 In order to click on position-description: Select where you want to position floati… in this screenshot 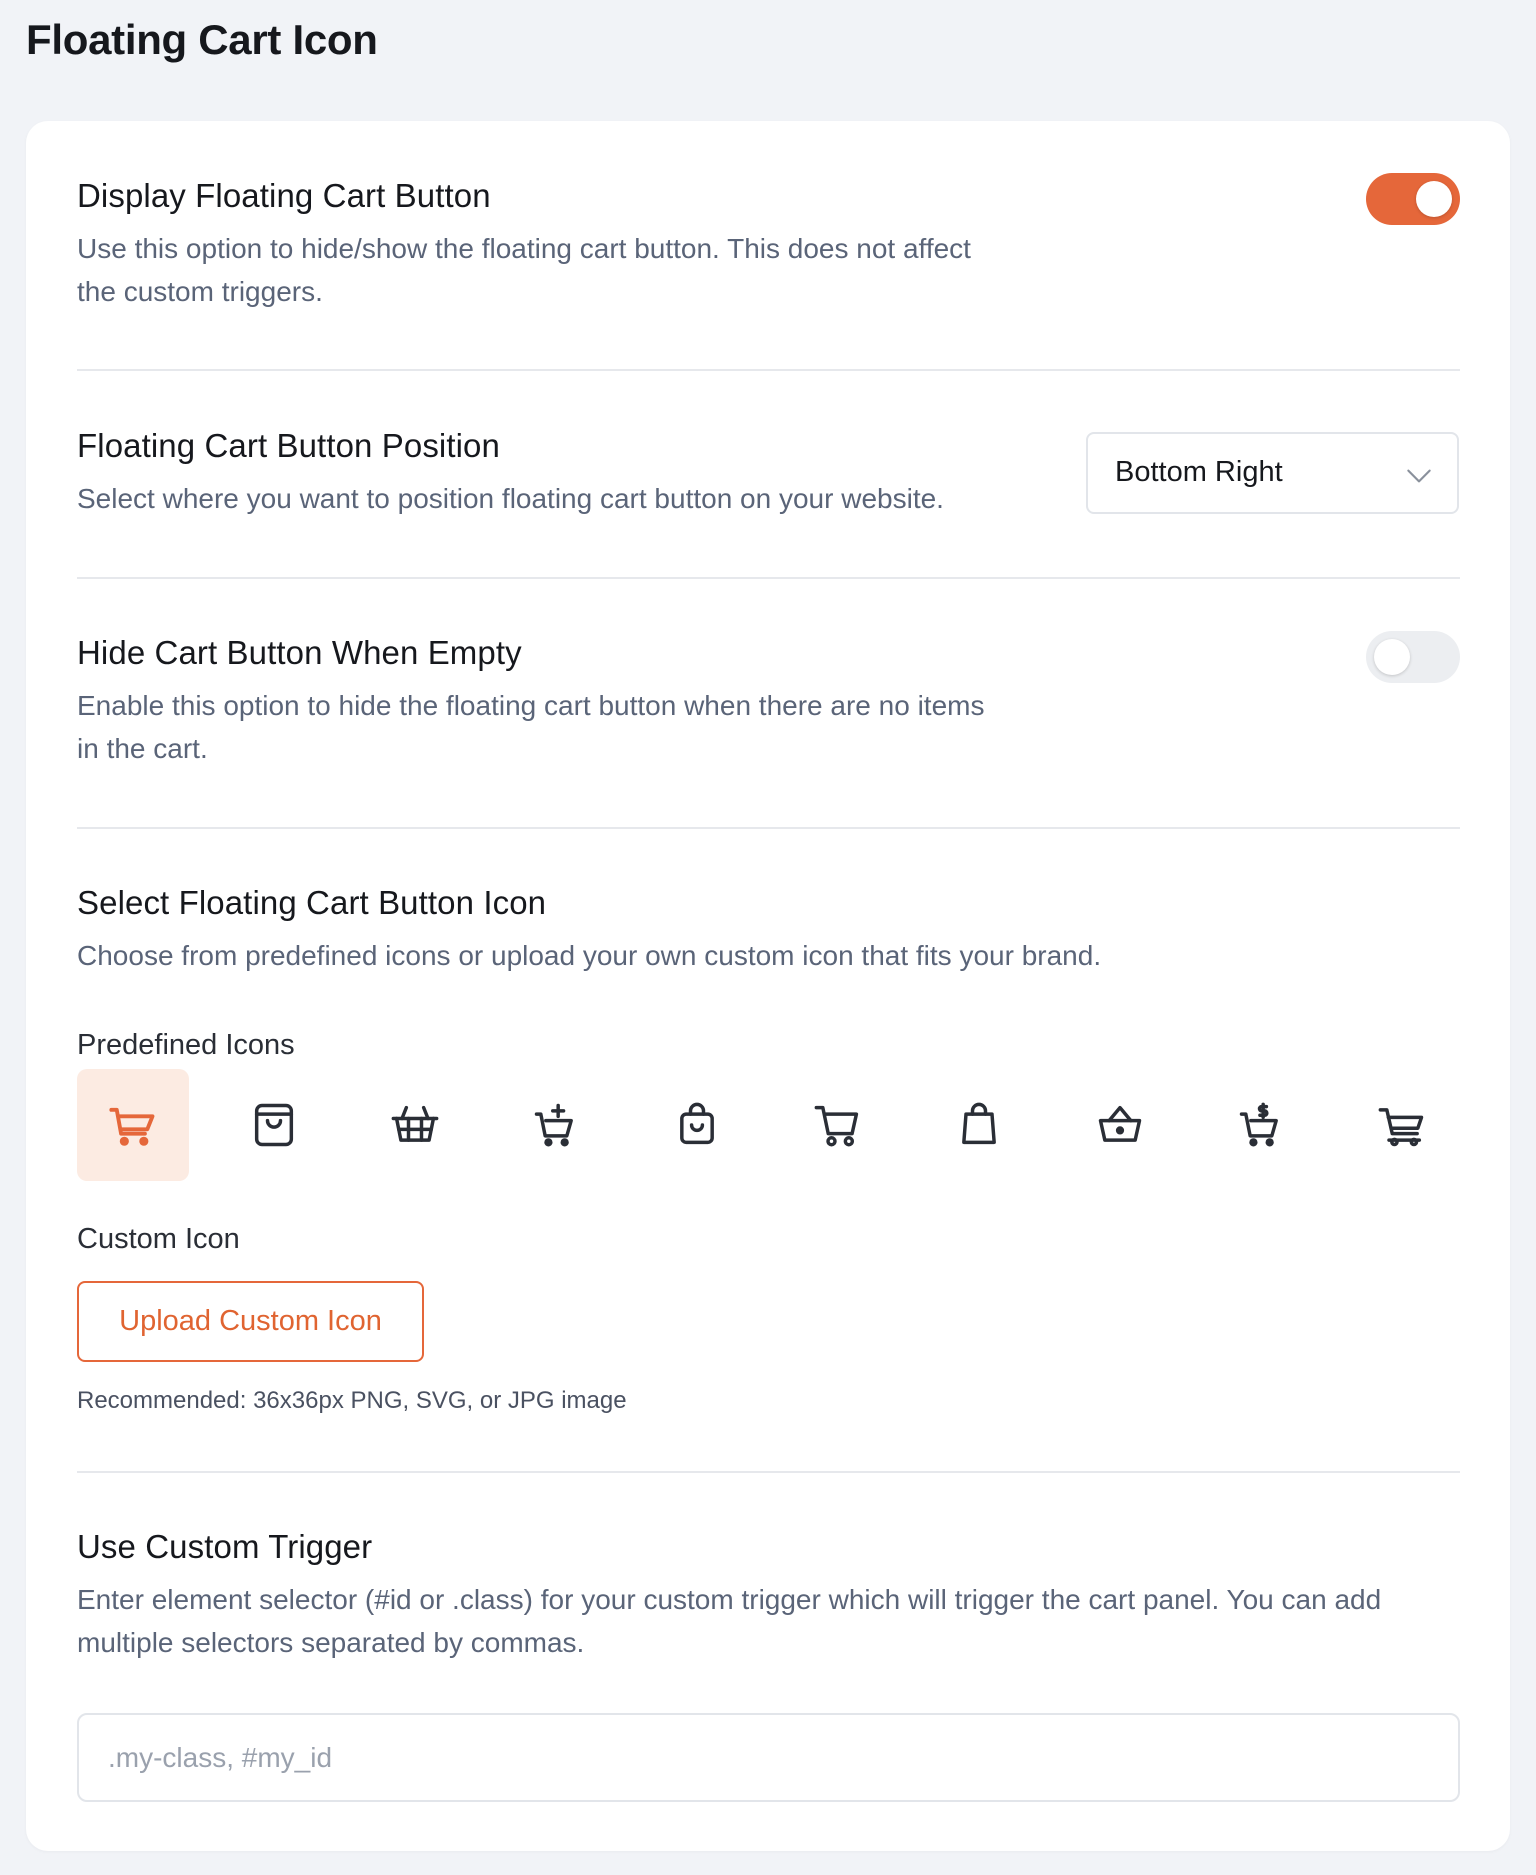, I will do `click(510, 498)`.